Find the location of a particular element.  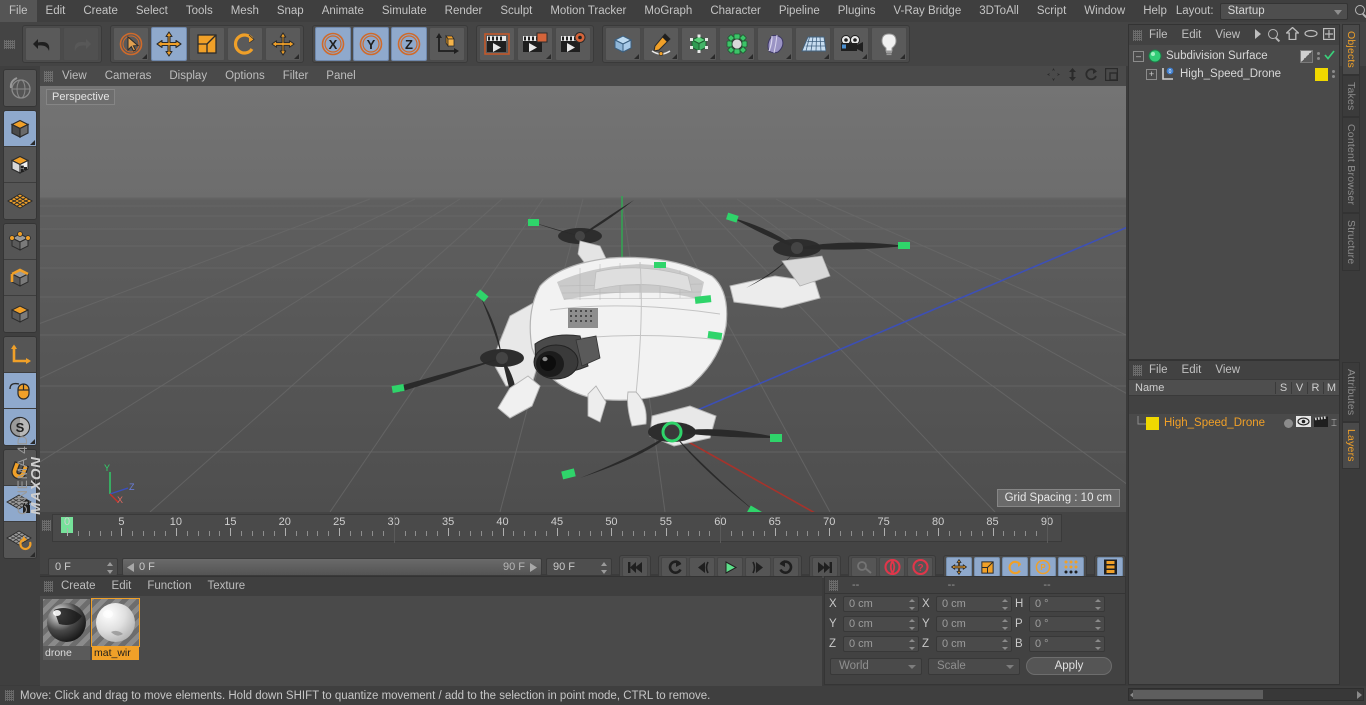

viewport-zoom-icon is located at coordinates (1072, 76).